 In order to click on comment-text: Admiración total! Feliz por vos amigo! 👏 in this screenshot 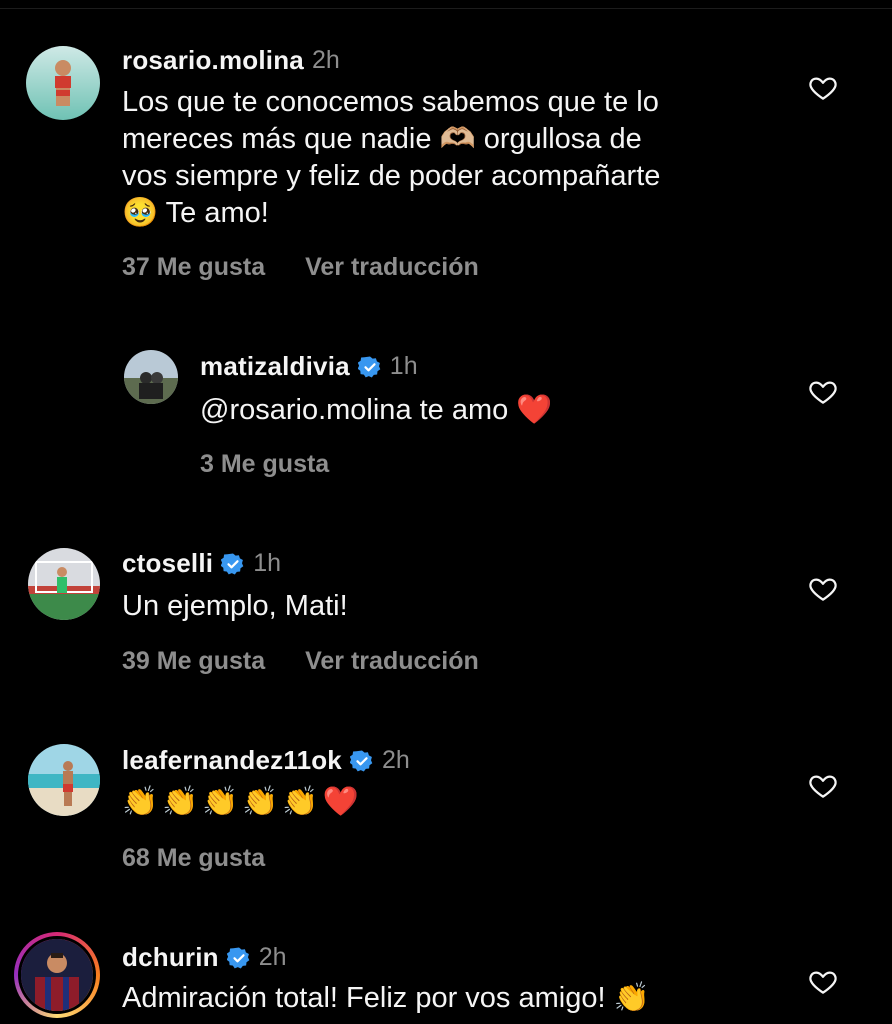, I will do `click(386, 998)`.